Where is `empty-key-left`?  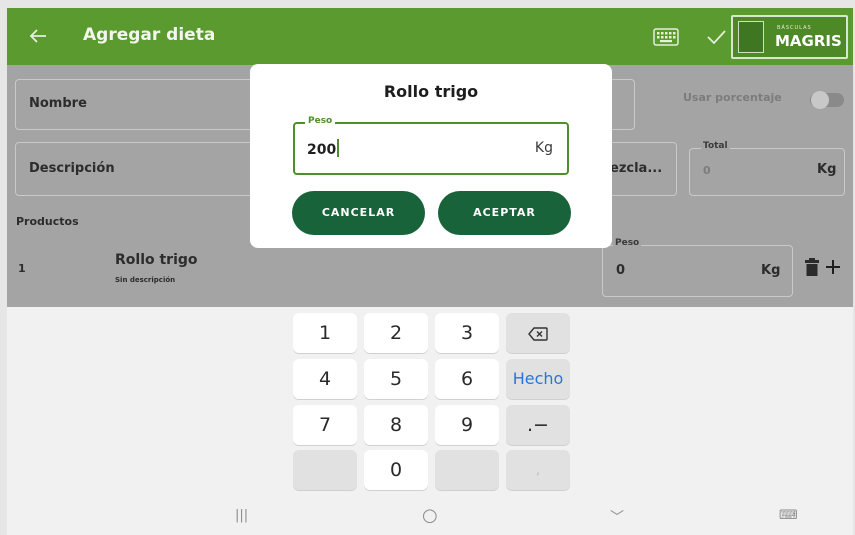
empty-key-left is located at coordinates (325, 470).